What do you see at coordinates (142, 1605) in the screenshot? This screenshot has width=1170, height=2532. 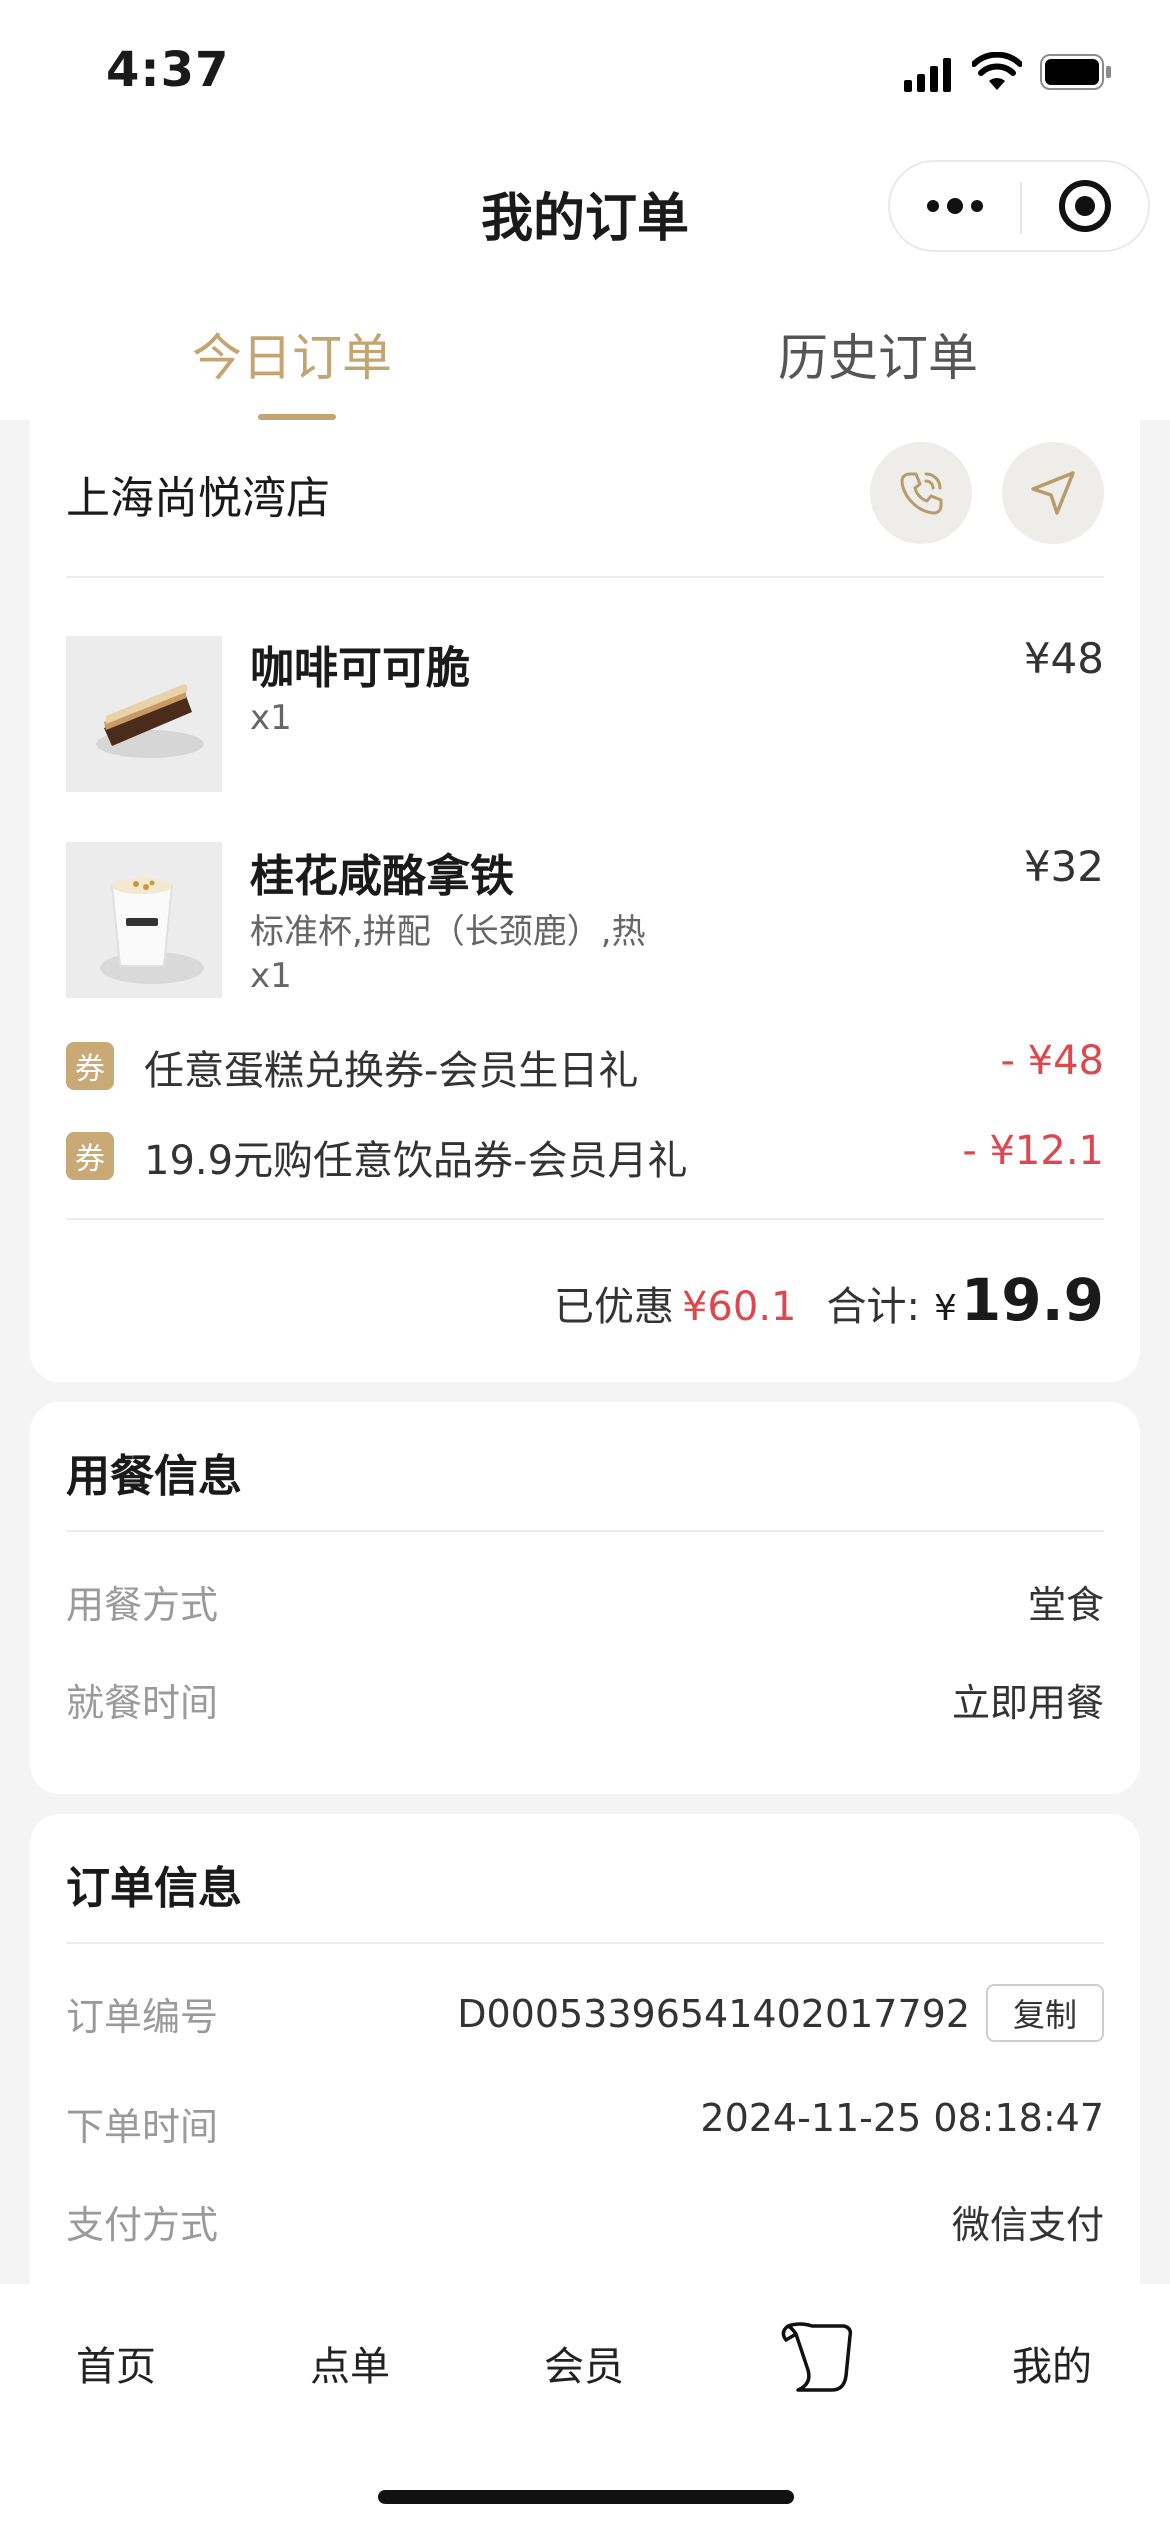 I see `dining-mode-label: 用餐方式` at bounding box center [142, 1605].